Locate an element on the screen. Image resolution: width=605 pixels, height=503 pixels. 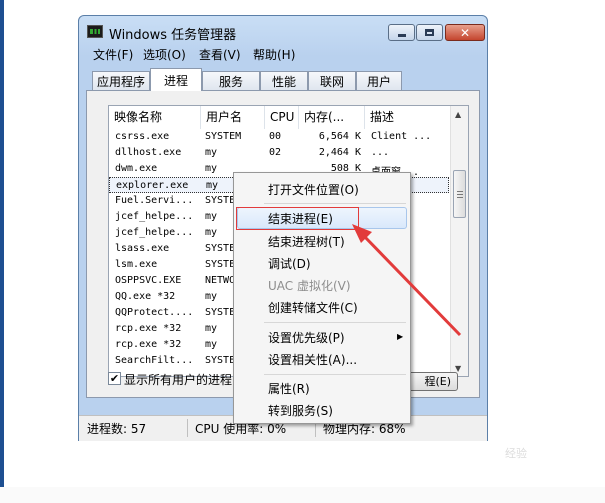
annotation-arrow-icon is located at coordinates (407, 280).